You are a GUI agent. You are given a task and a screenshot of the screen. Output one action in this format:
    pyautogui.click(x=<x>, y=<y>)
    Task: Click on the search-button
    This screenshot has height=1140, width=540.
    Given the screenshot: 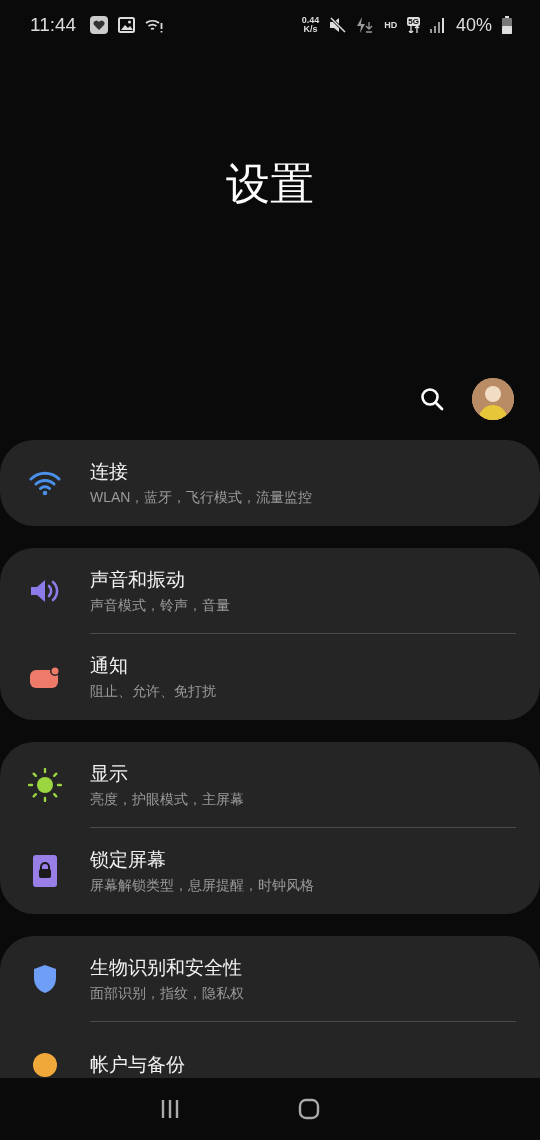 What is the action you would take?
    pyautogui.click(x=432, y=399)
    